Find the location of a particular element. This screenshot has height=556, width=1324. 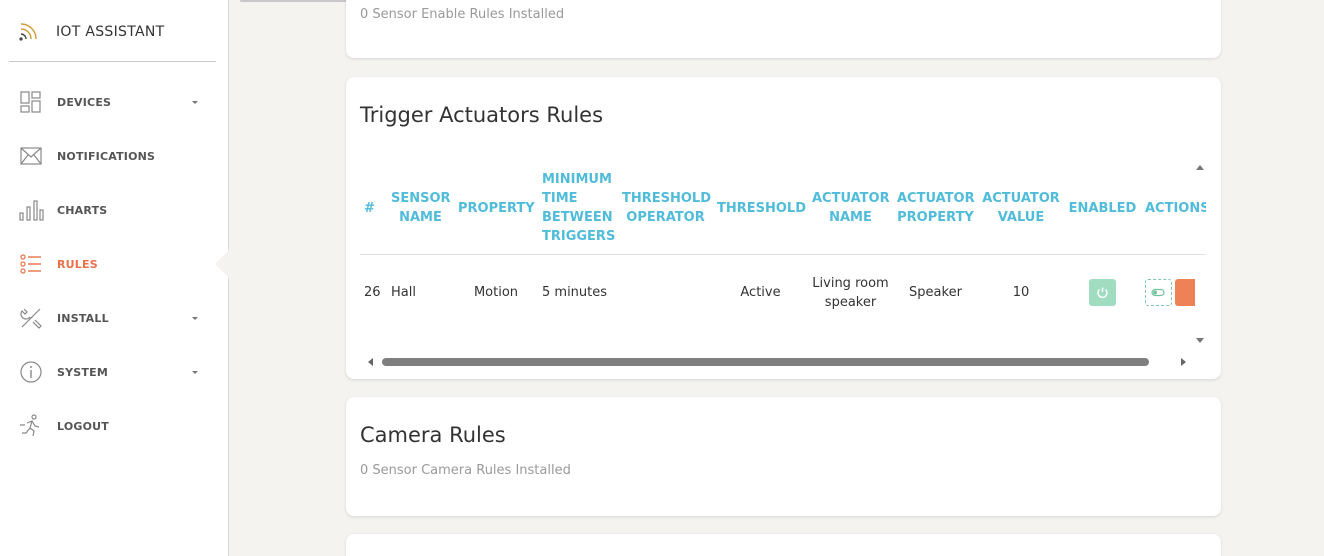

column-header: SENSOR NAME is located at coordinates (420, 209).